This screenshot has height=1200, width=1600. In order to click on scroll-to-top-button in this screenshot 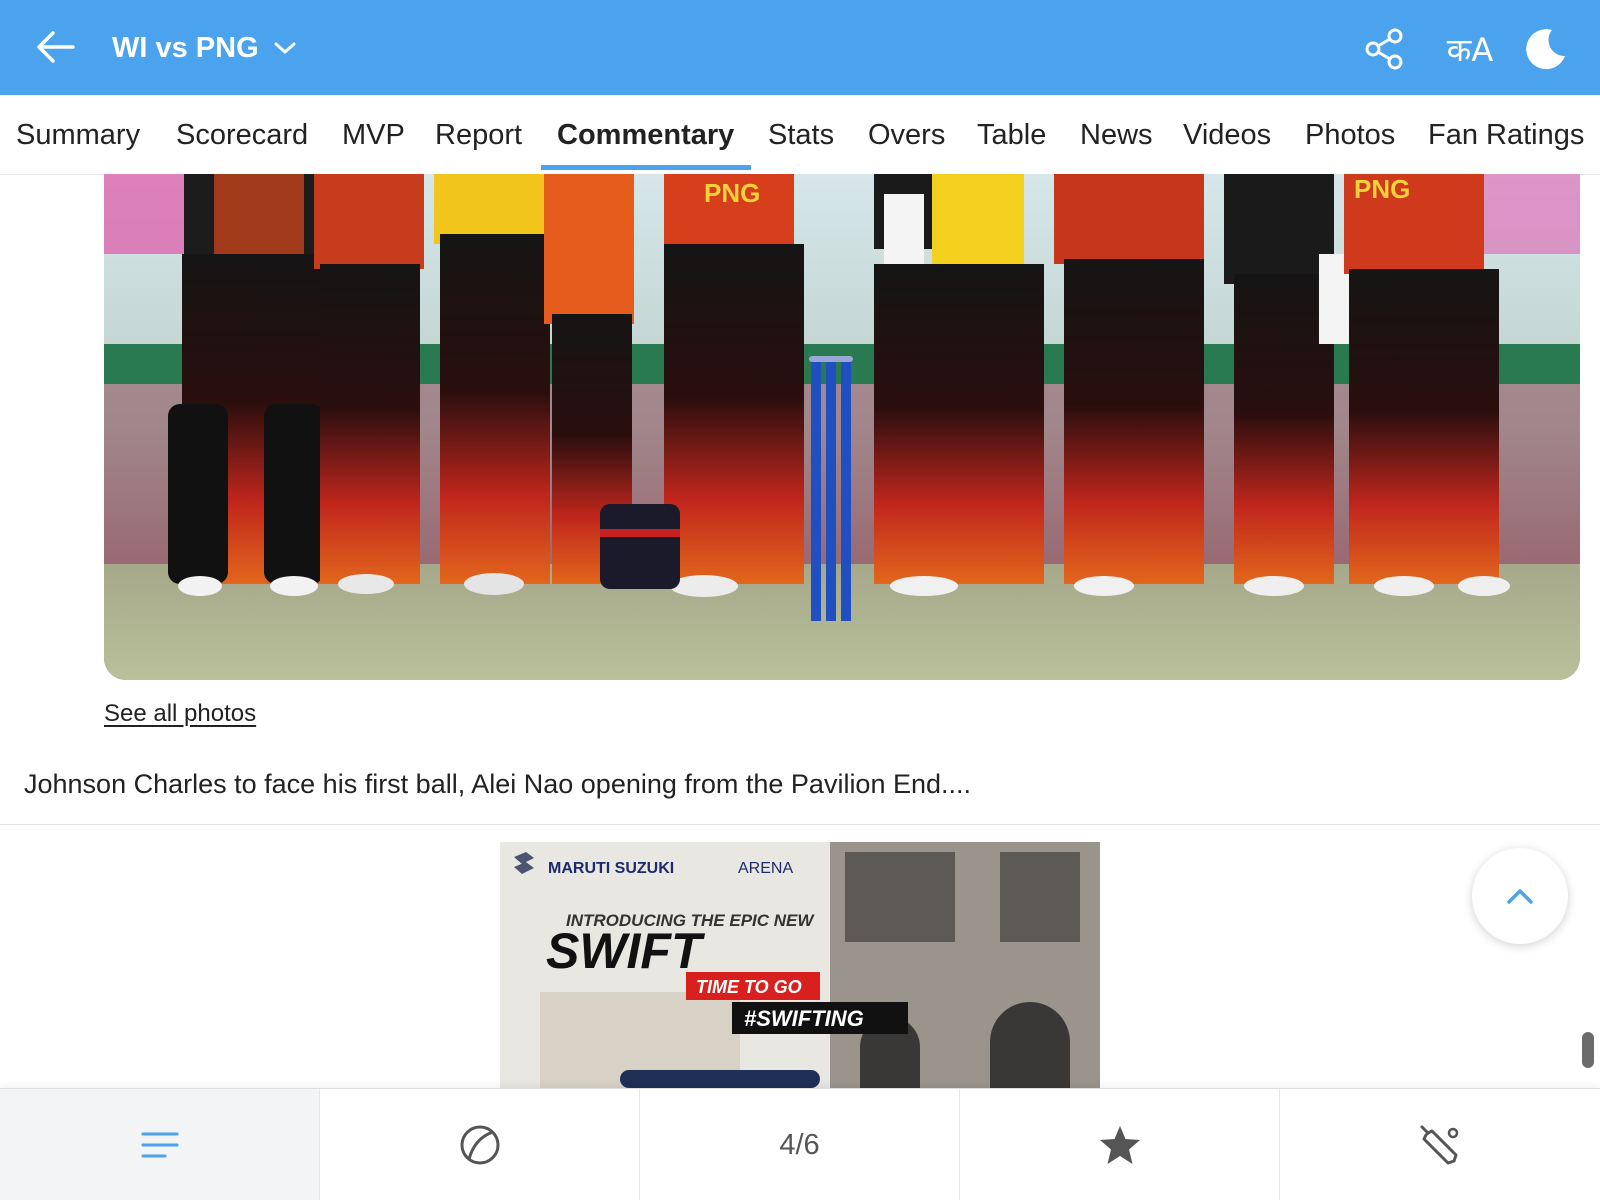, I will do `click(1520, 896)`.